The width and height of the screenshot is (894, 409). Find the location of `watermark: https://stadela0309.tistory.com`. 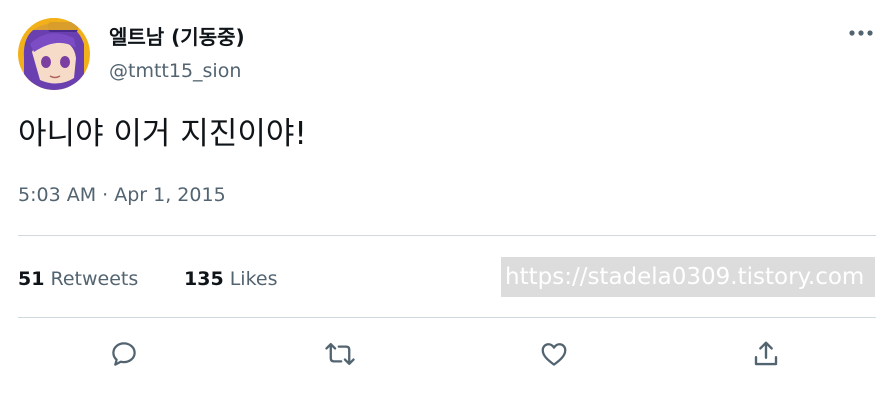

watermark: https://stadela0309.tistory.com is located at coordinates (688, 277).